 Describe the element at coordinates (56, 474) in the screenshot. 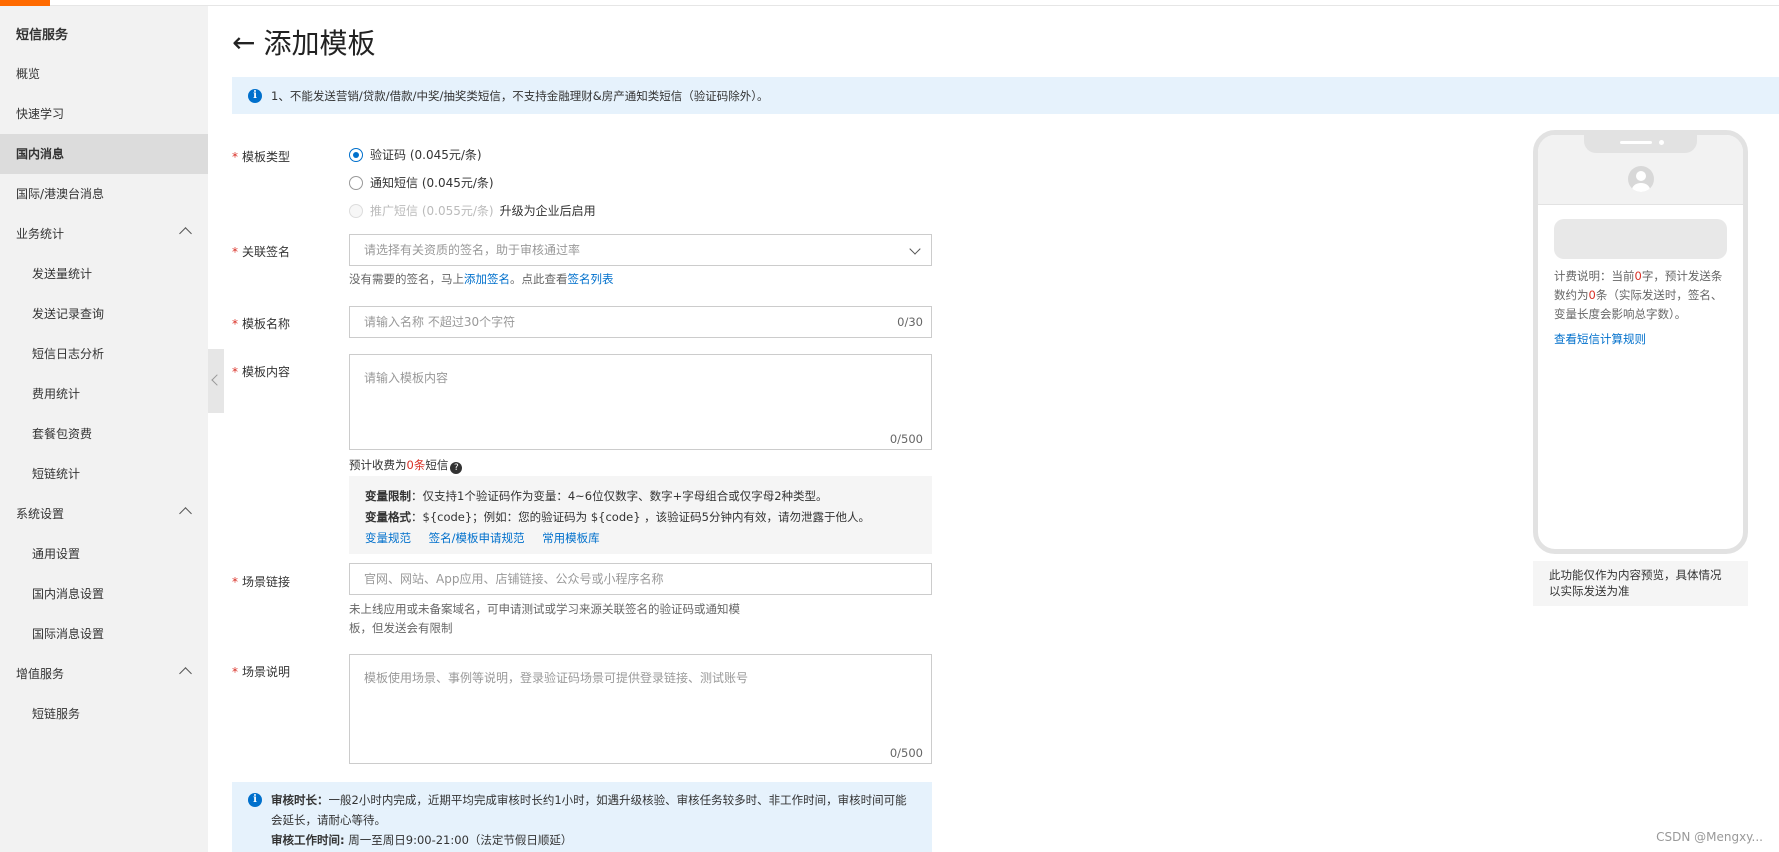

I see `sidebar-item-label: 短链统计` at that location.